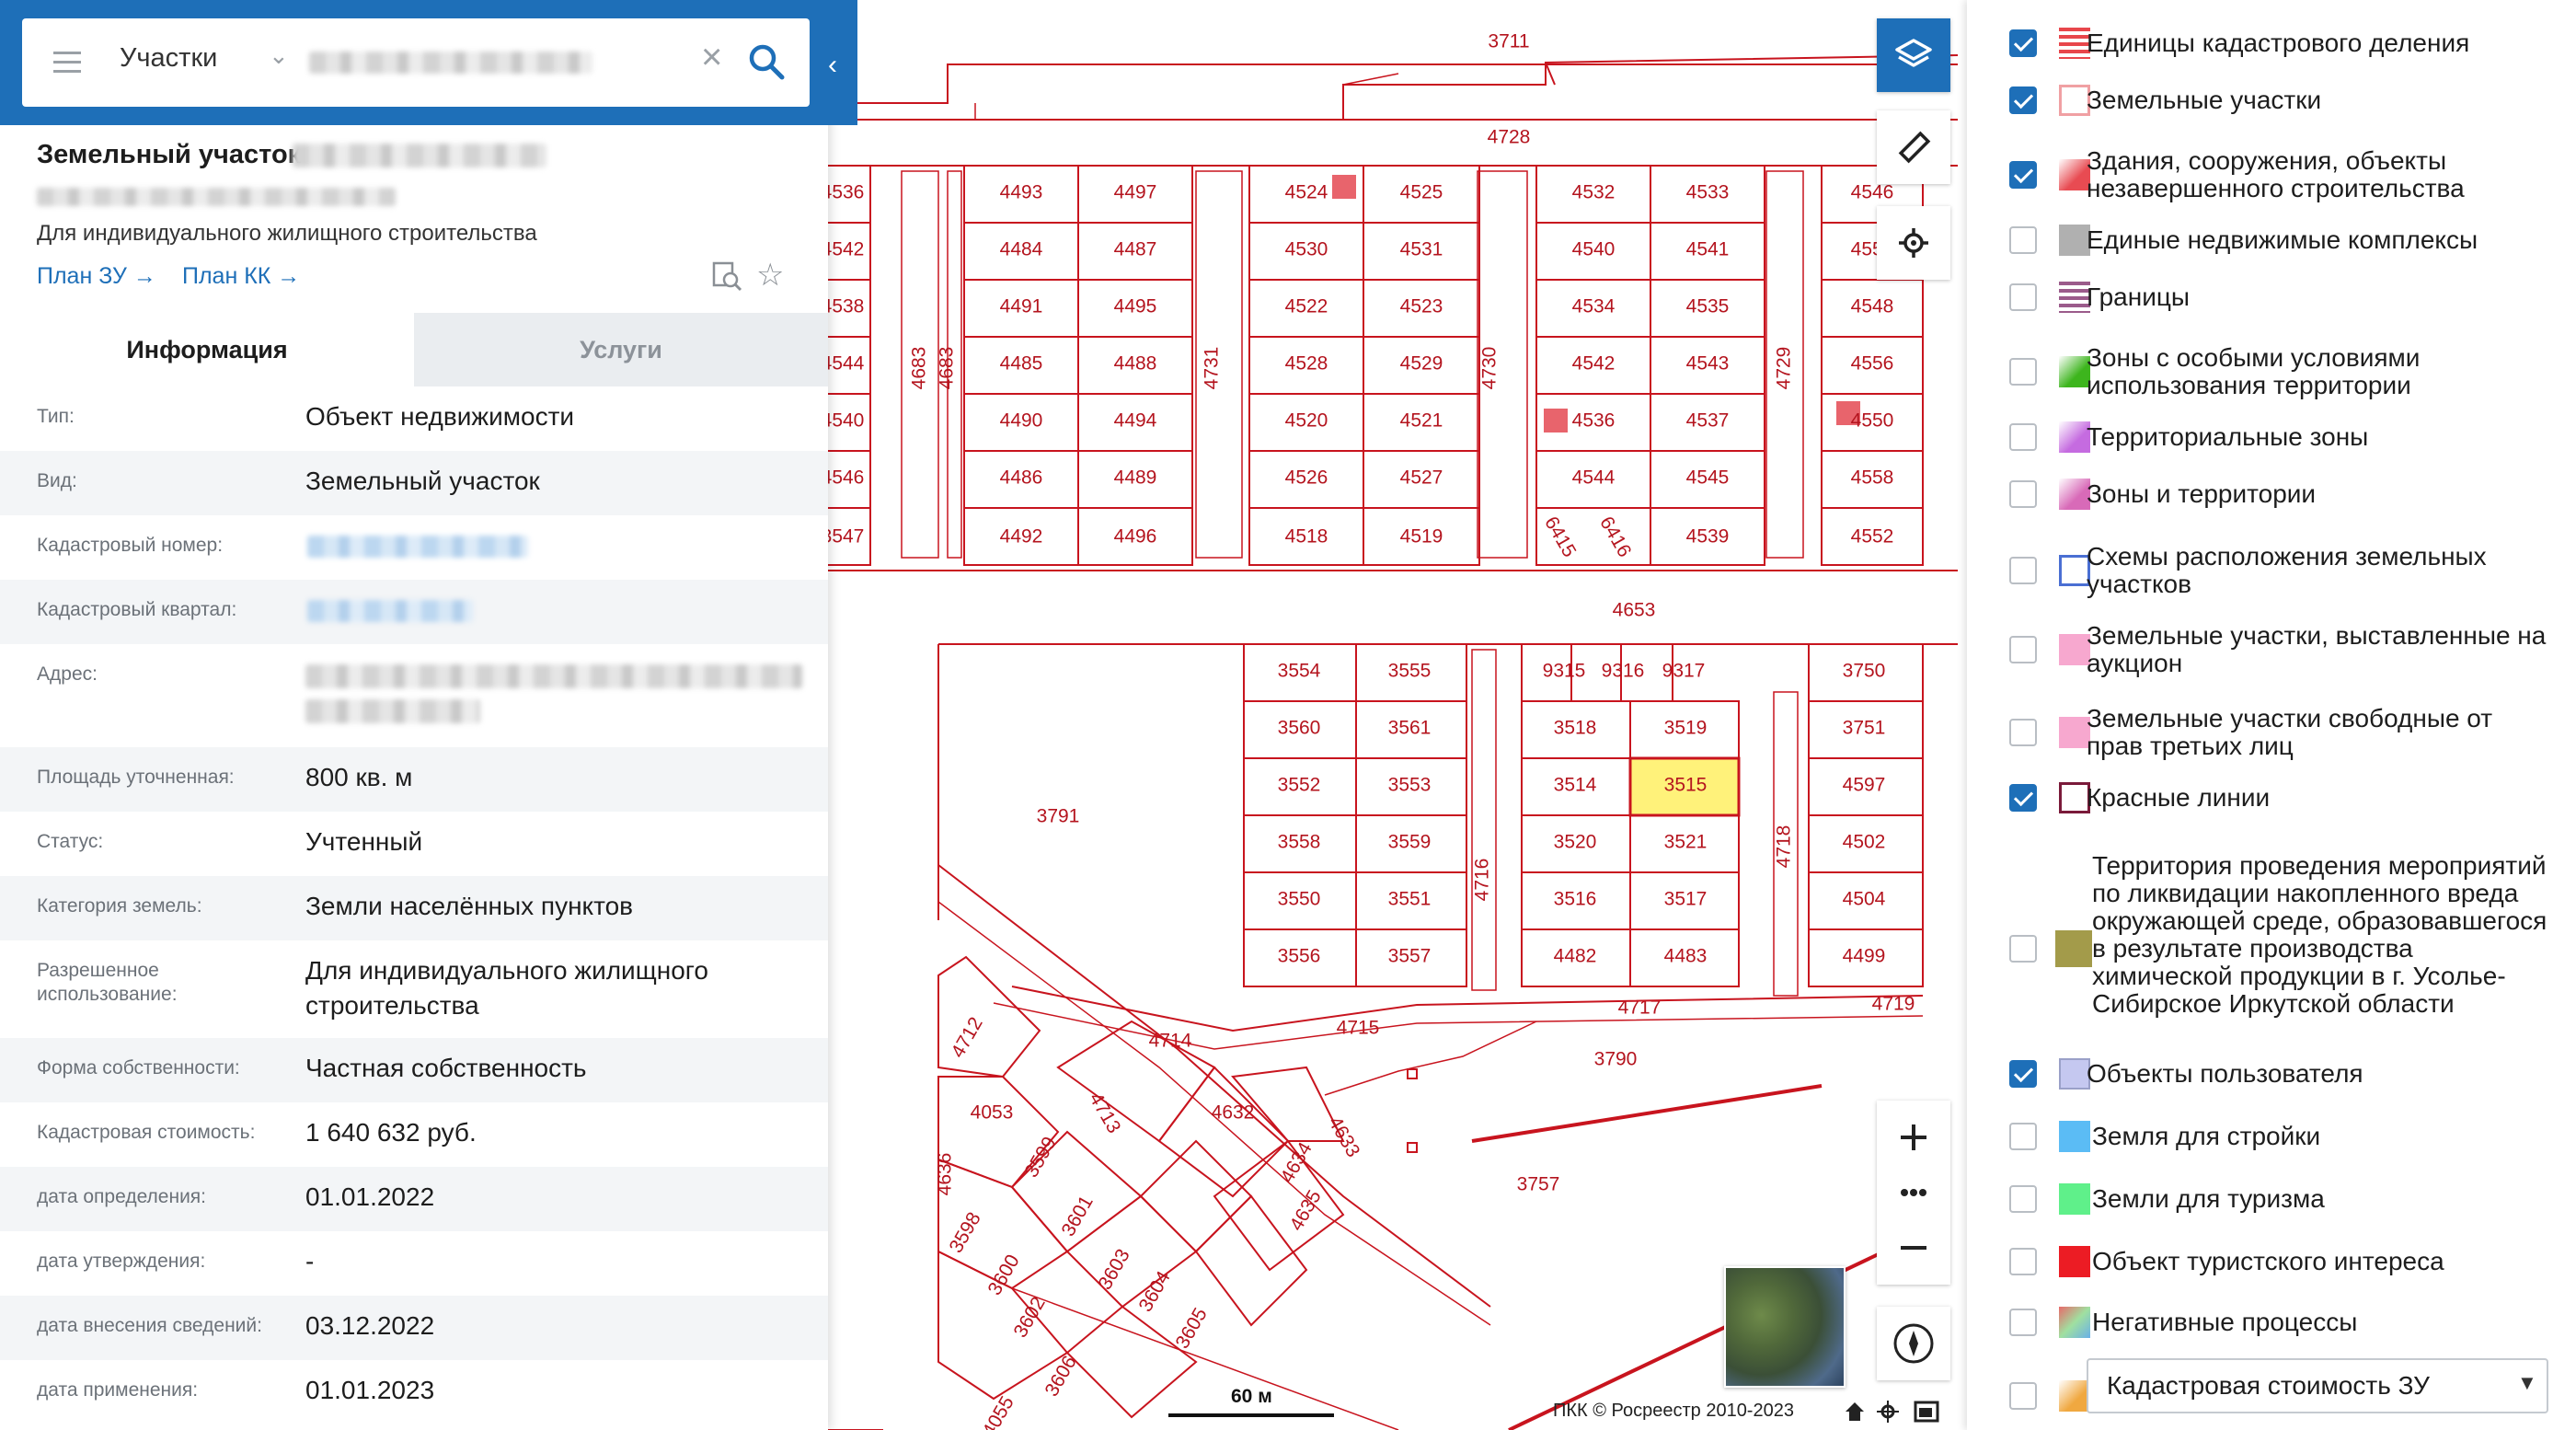 This screenshot has width=2576, height=1430. I want to click on zoom-out-button, so click(1913, 1248).